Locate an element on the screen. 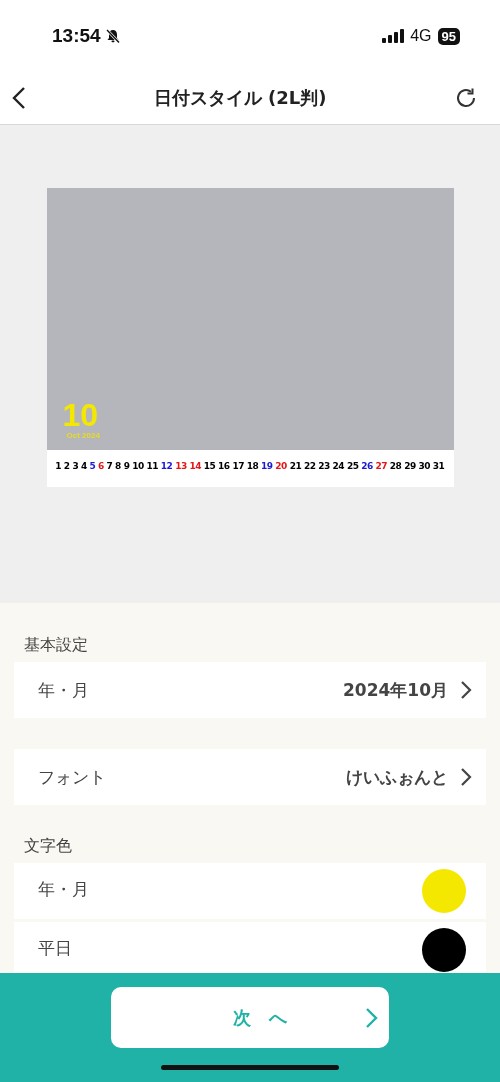 Image resolution: width=500 pixels, height=1082 pixels. calendar-day: 28 is located at coordinates (395, 465).